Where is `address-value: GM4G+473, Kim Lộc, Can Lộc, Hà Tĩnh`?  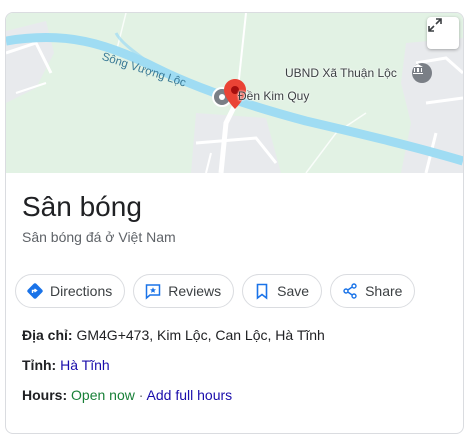 address-value: GM4G+473, Kim Lộc, Can Lộc, Hà Tĩnh is located at coordinates (200, 335).